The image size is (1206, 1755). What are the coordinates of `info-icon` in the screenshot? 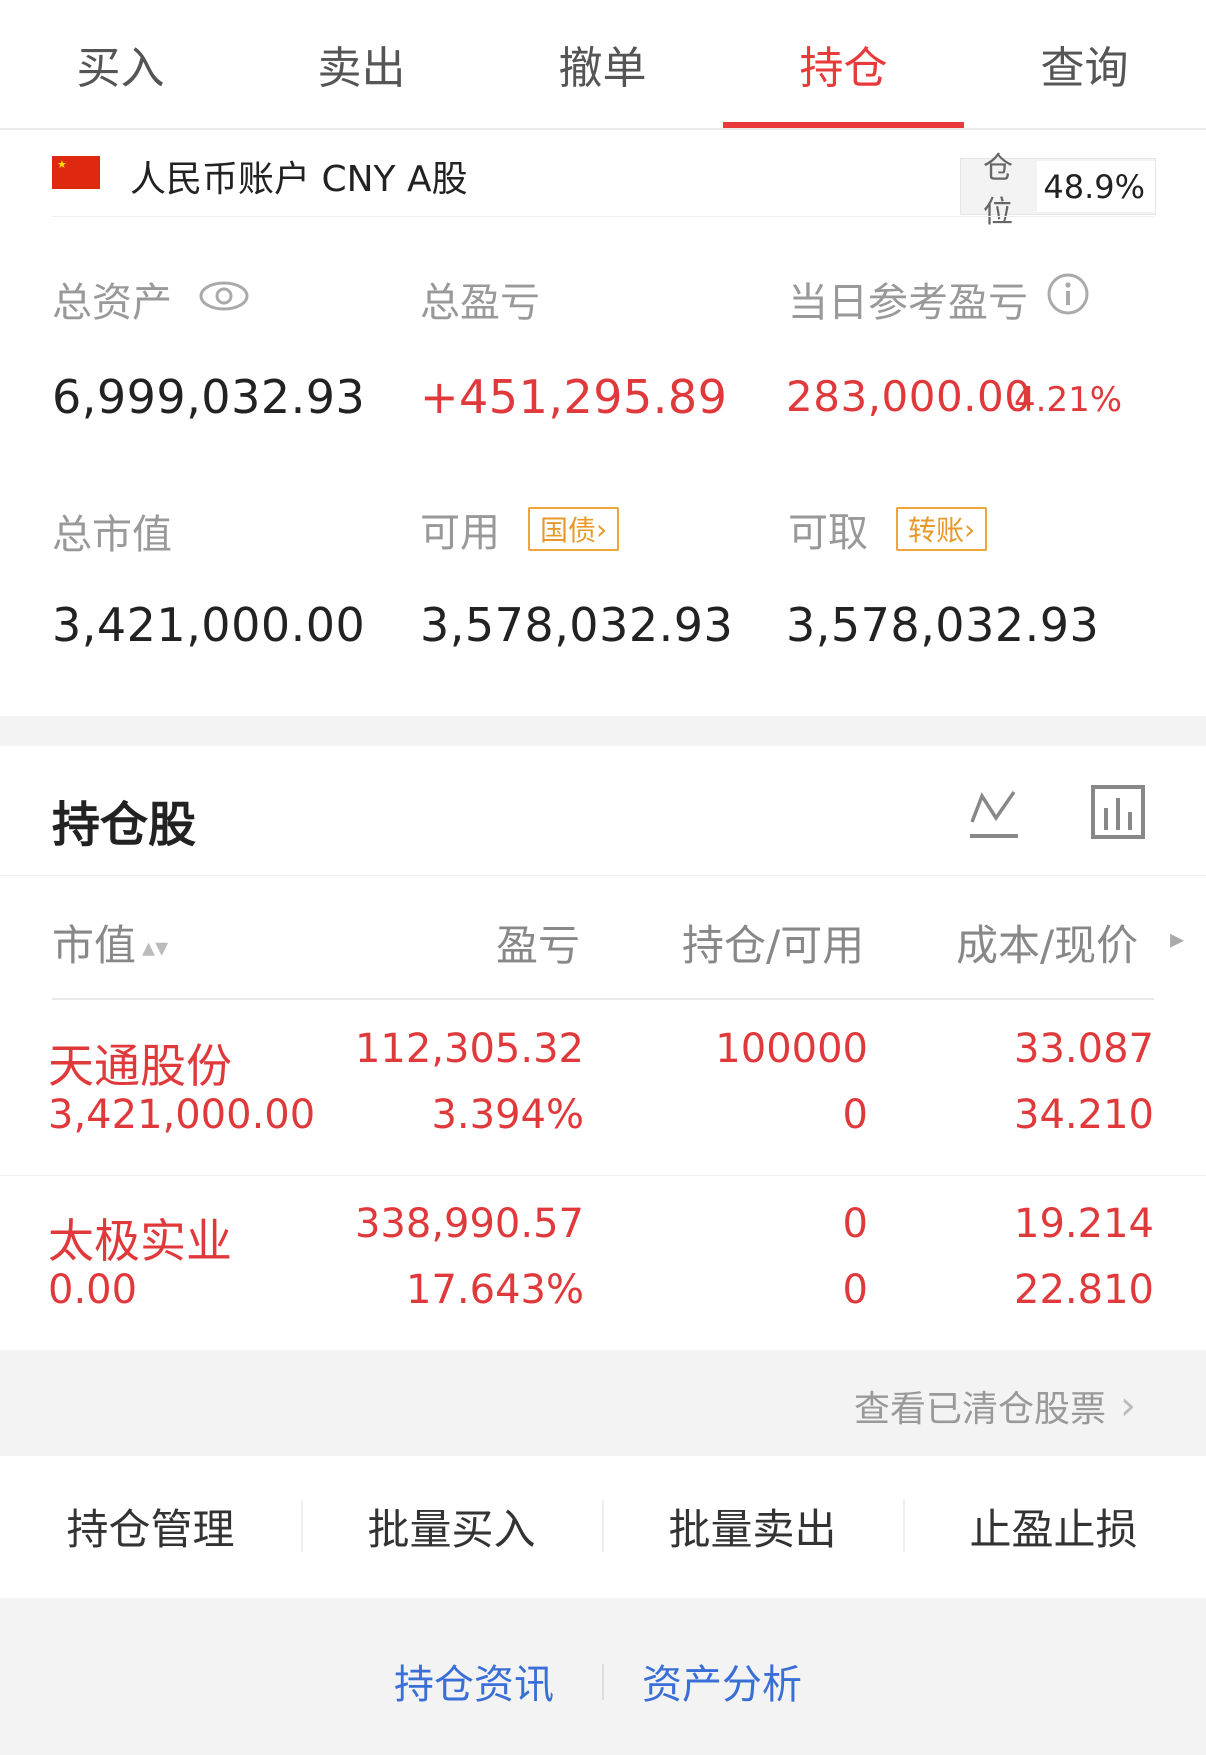 It's located at (1068, 299).